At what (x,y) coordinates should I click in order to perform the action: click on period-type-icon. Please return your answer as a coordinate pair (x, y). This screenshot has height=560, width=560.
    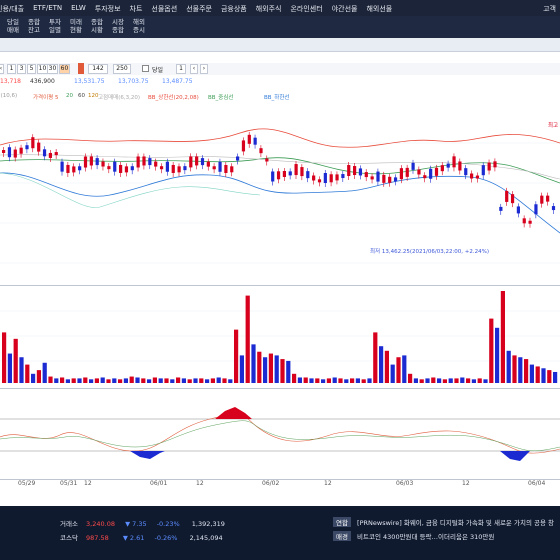
    Looking at the image, I should click on (81, 68).